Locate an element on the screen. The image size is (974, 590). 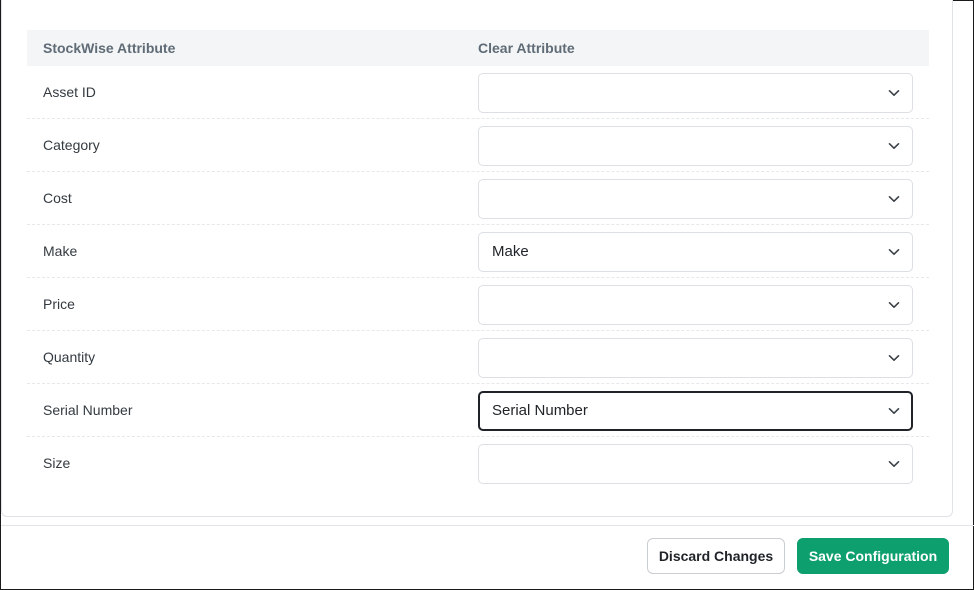
attribute-label: Price is located at coordinates (59, 304).